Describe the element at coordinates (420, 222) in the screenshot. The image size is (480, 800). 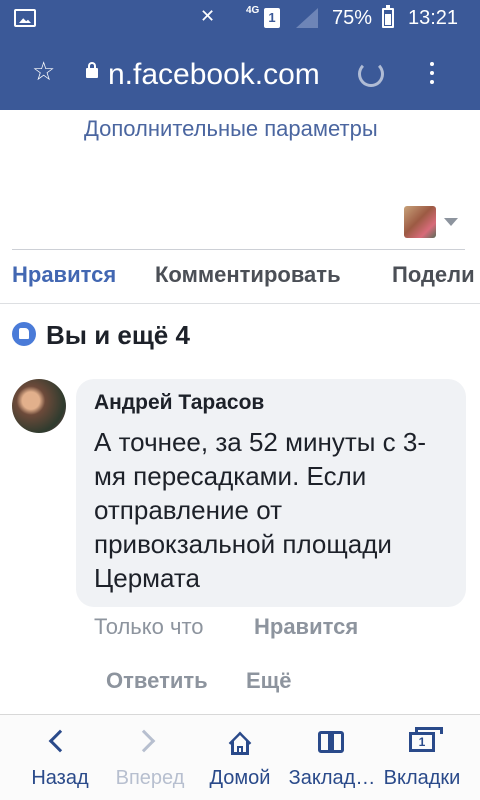
I see `avatar` at that location.